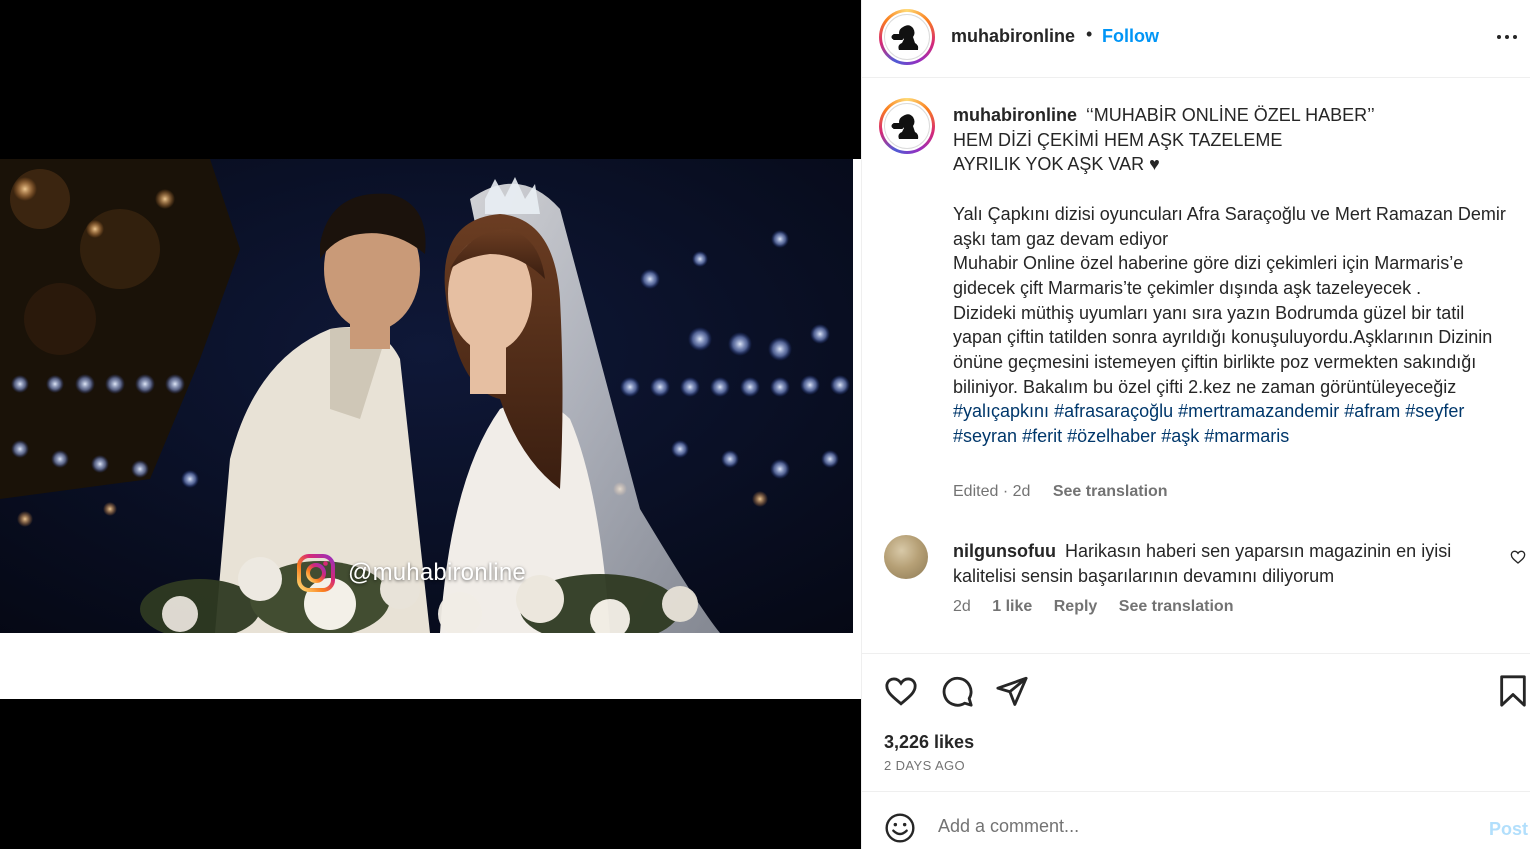  Describe the element at coordinates (1012, 693) in the screenshot. I see `paper-plane-icon` at that location.